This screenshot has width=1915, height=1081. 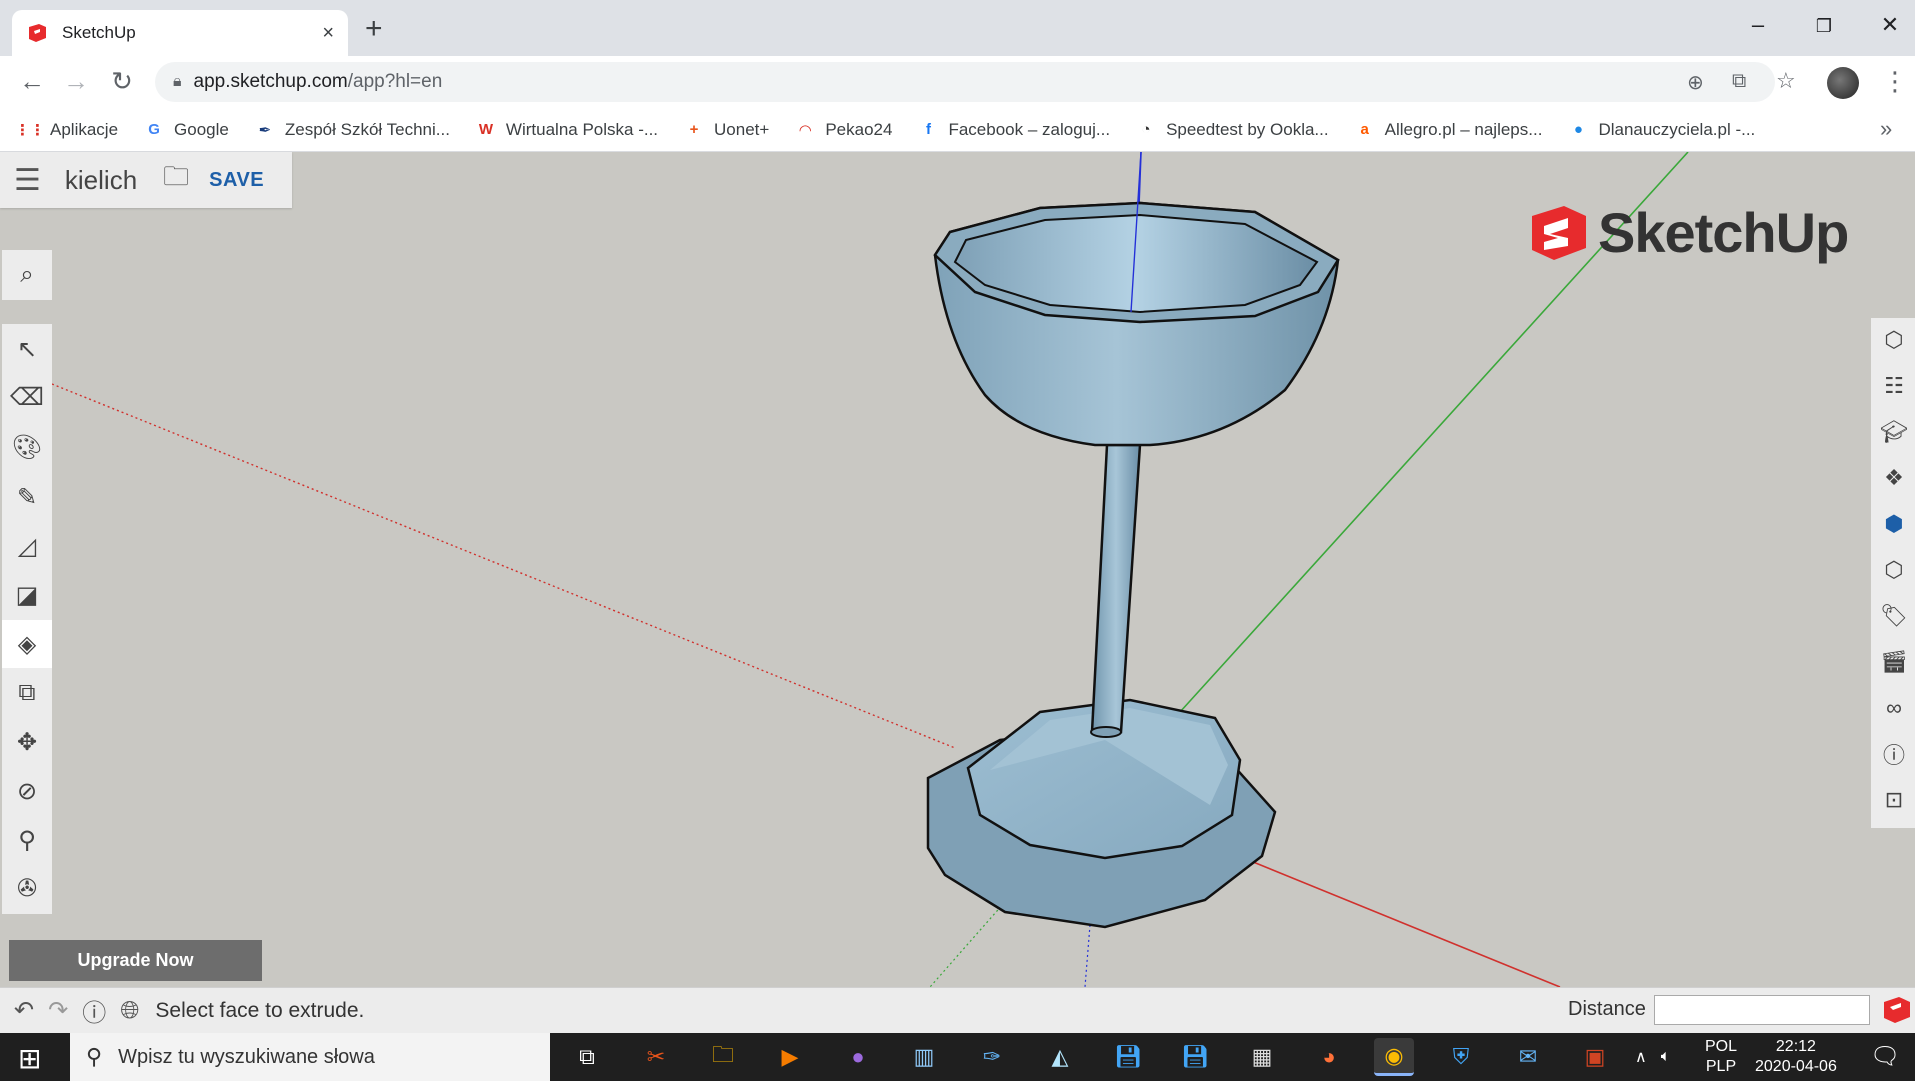 I want to click on windows-start-icon: ⊞, so click(x=29, y=1058).